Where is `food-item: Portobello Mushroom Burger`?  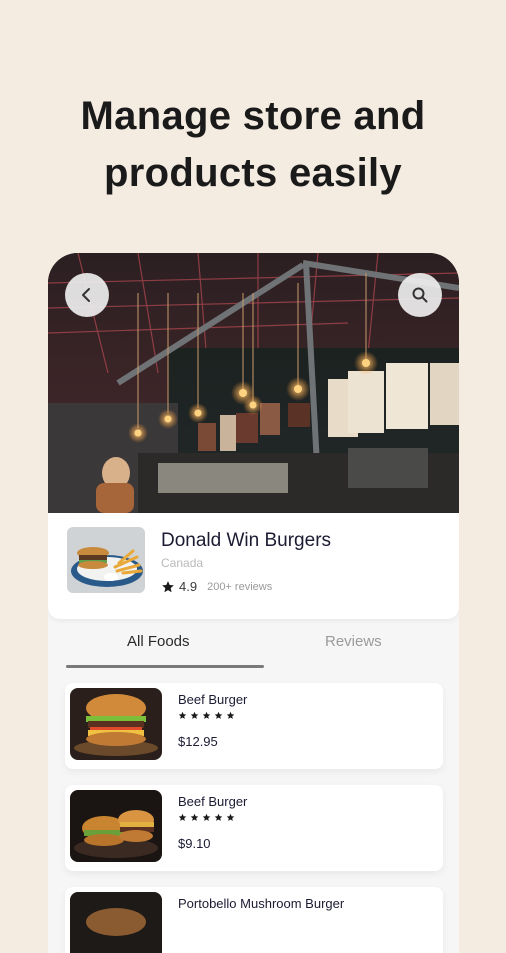 food-item: Portobello Mushroom Burger is located at coordinates (254, 920).